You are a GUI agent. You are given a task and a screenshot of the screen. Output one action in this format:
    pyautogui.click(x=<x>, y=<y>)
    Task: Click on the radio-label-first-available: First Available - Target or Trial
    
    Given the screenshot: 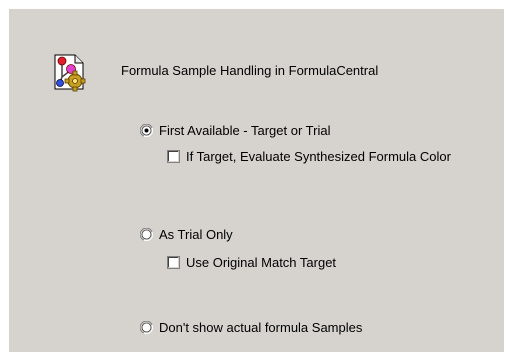 What is the action you would take?
    pyautogui.click(x=244, y=130)
    